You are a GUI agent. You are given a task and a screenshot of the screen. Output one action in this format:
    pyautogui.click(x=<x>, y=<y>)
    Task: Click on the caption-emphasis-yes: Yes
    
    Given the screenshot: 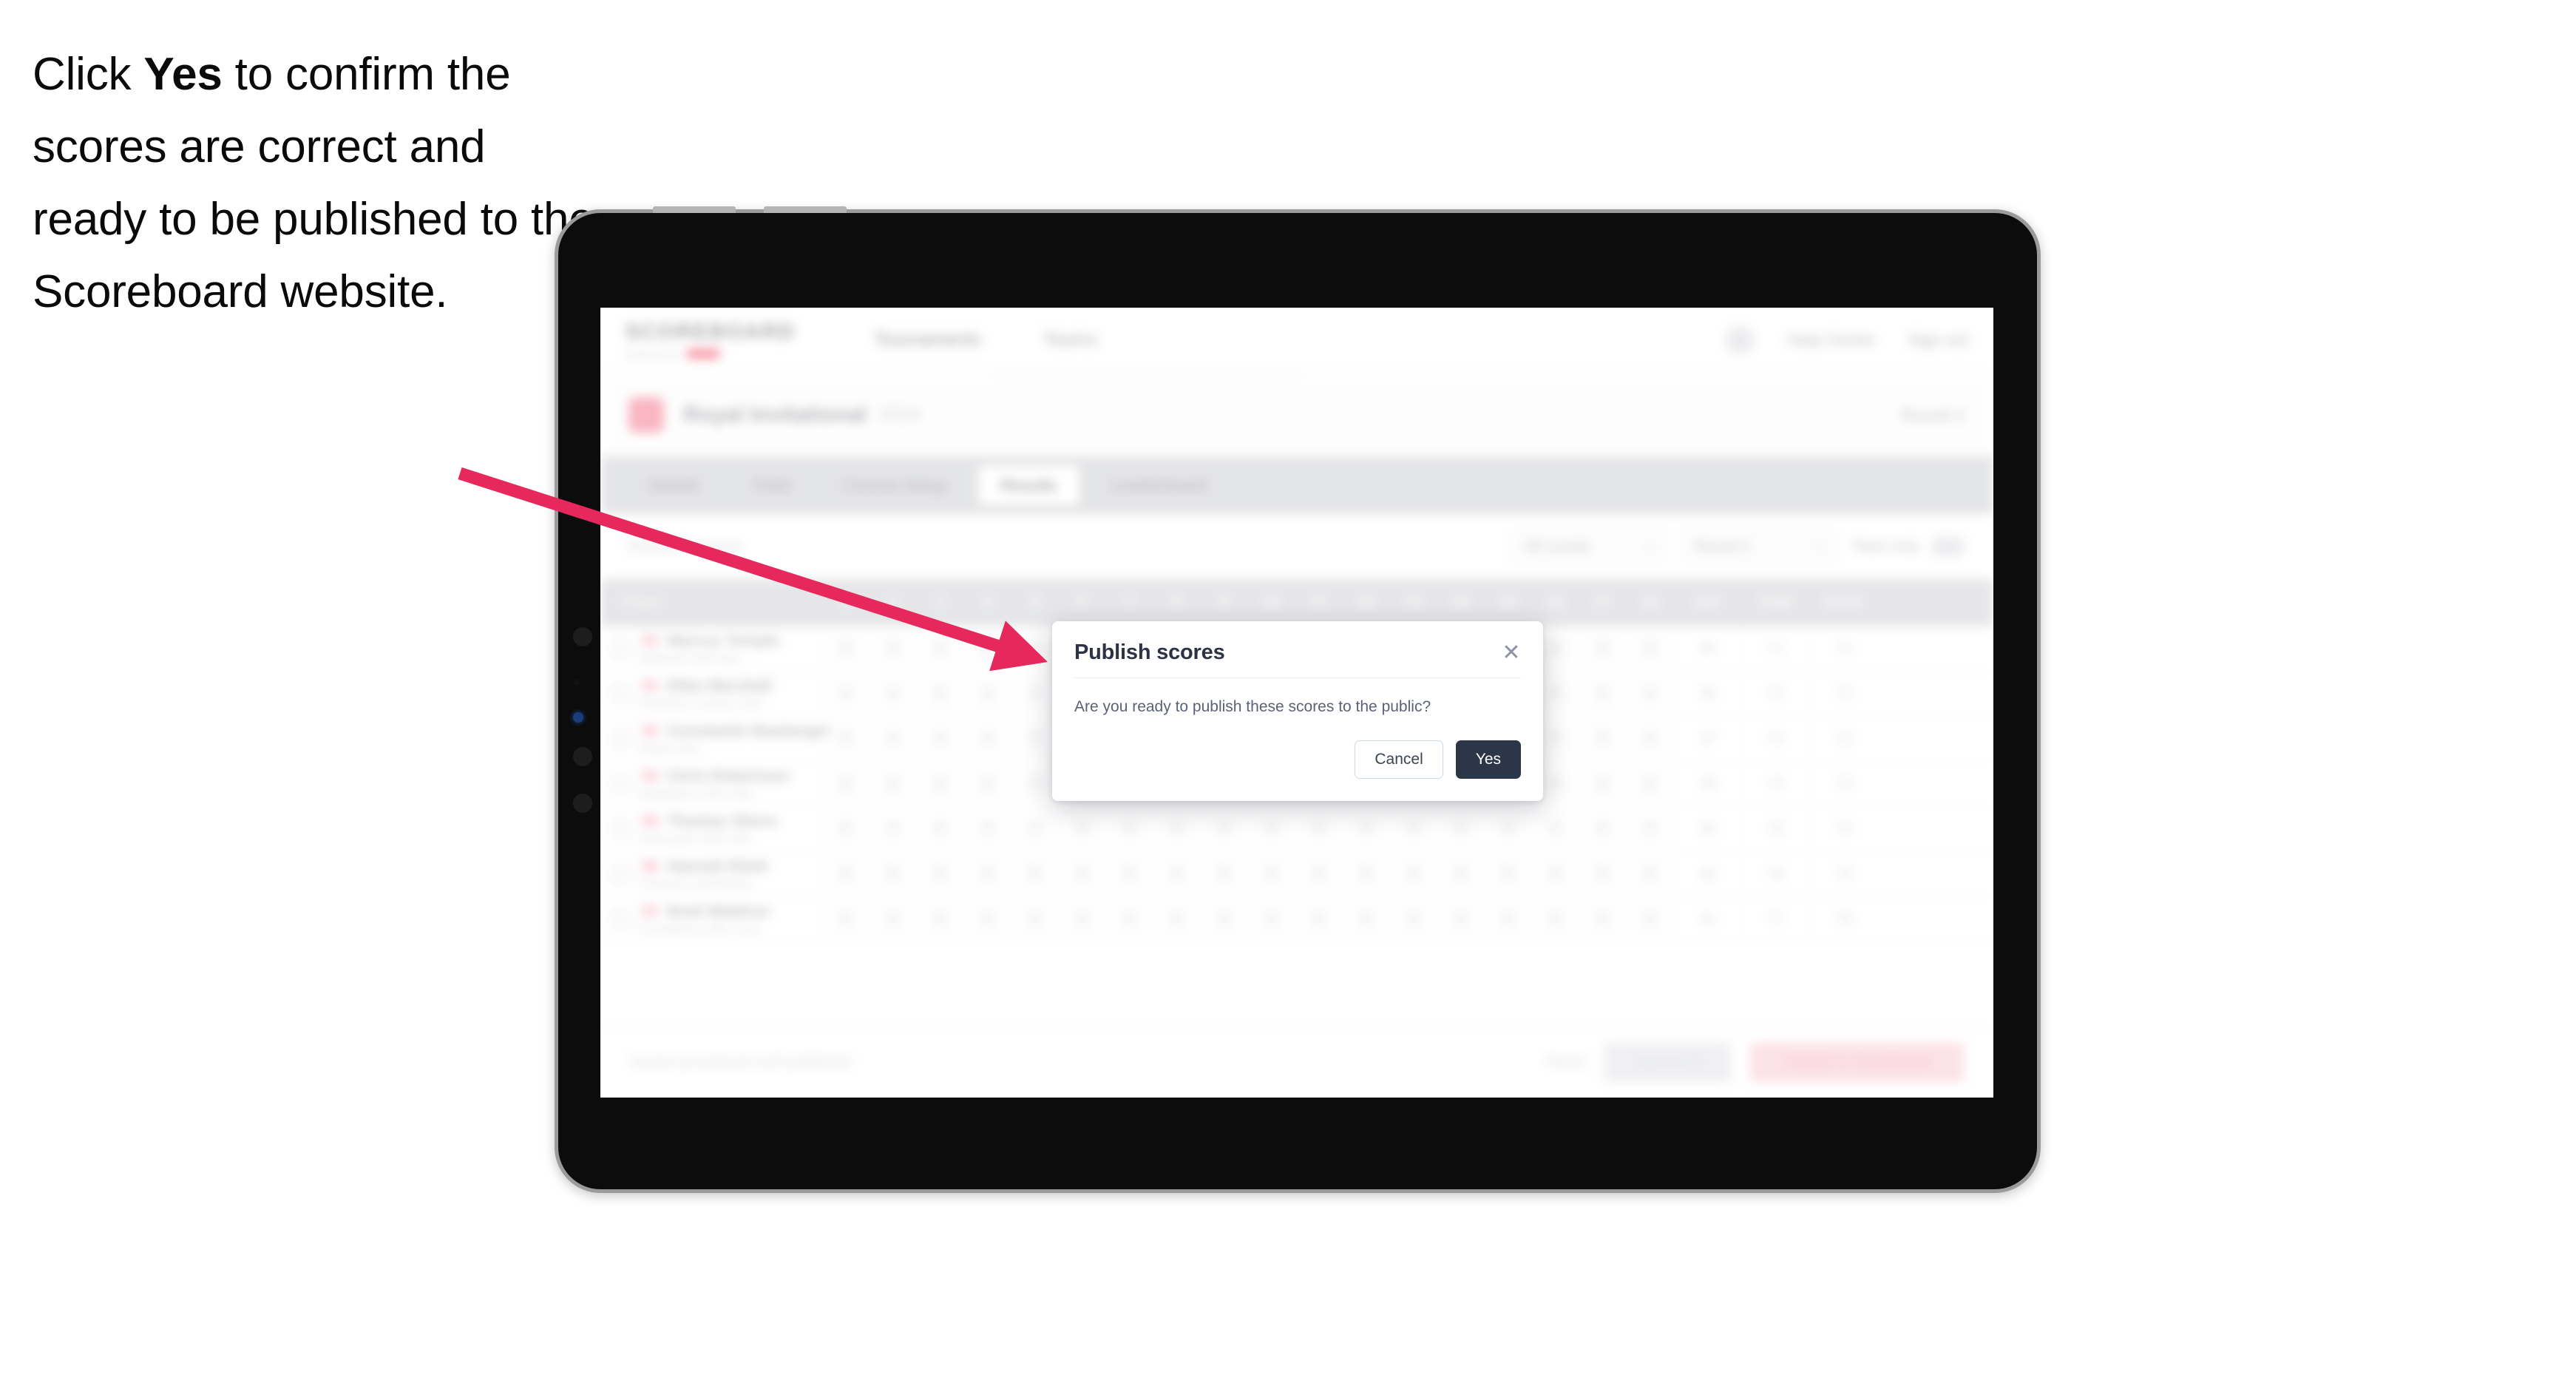 What is the action you would take?
    pyautogui.click(x=183, y=74)
    